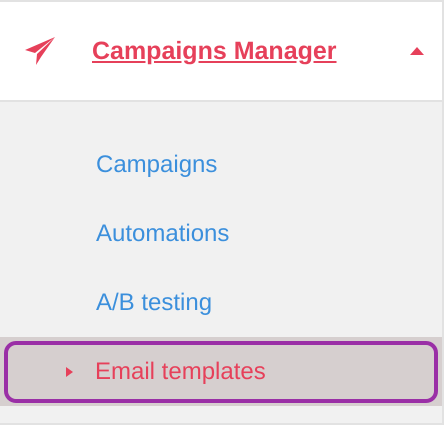 Image resolution: width=448 pixels, height=430 pixels. Describe the element at coordinates (221, 234) in the screenshot. I see `submenu-item: Automations` at that location.